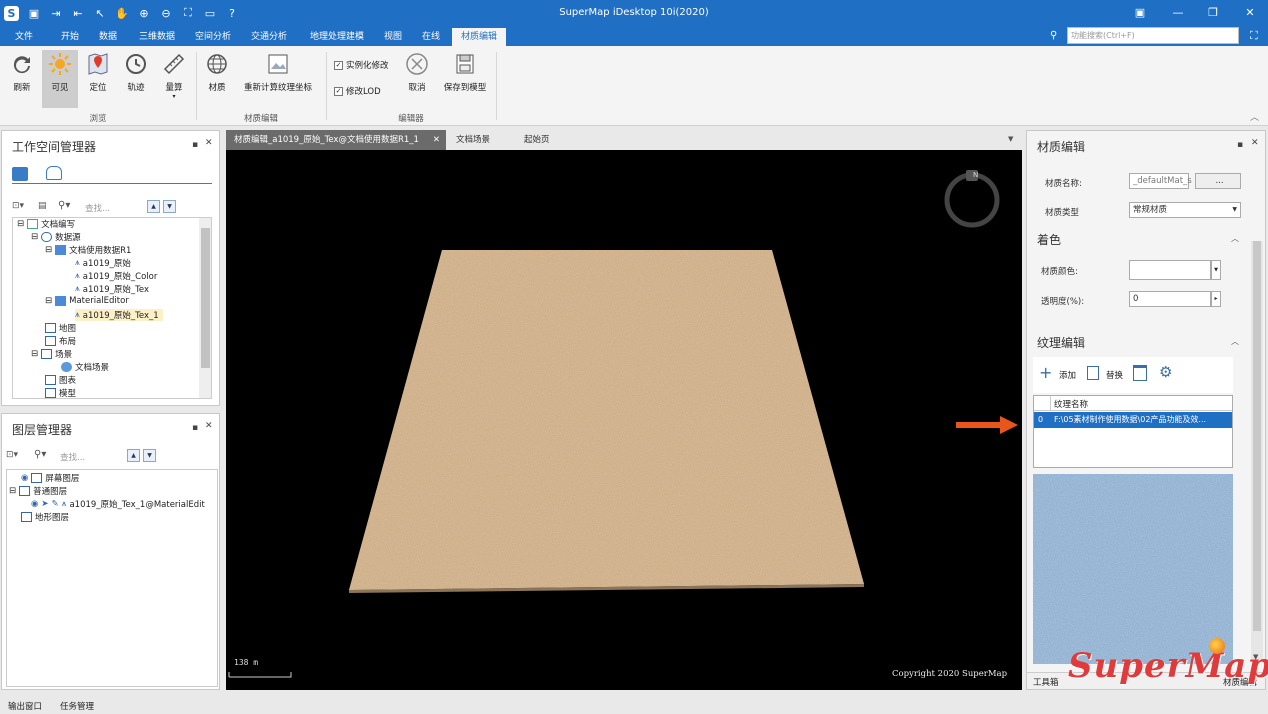 The height and width of the screenshot is (714, 1268). What do you see at coordinates (112, 289) in the screenshot?
I see `tree-node-dataset: ⩚ a1019_原始_Tex` at bounding box center [112, 289].